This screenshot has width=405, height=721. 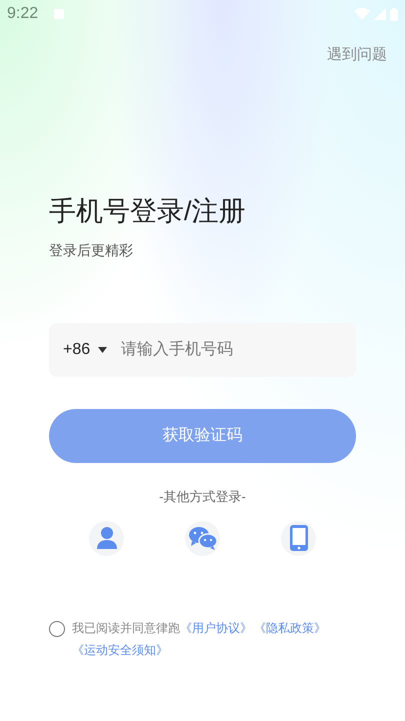 I want to click on other-login-label: -其他方式登录-, so click(x=202, y=497).